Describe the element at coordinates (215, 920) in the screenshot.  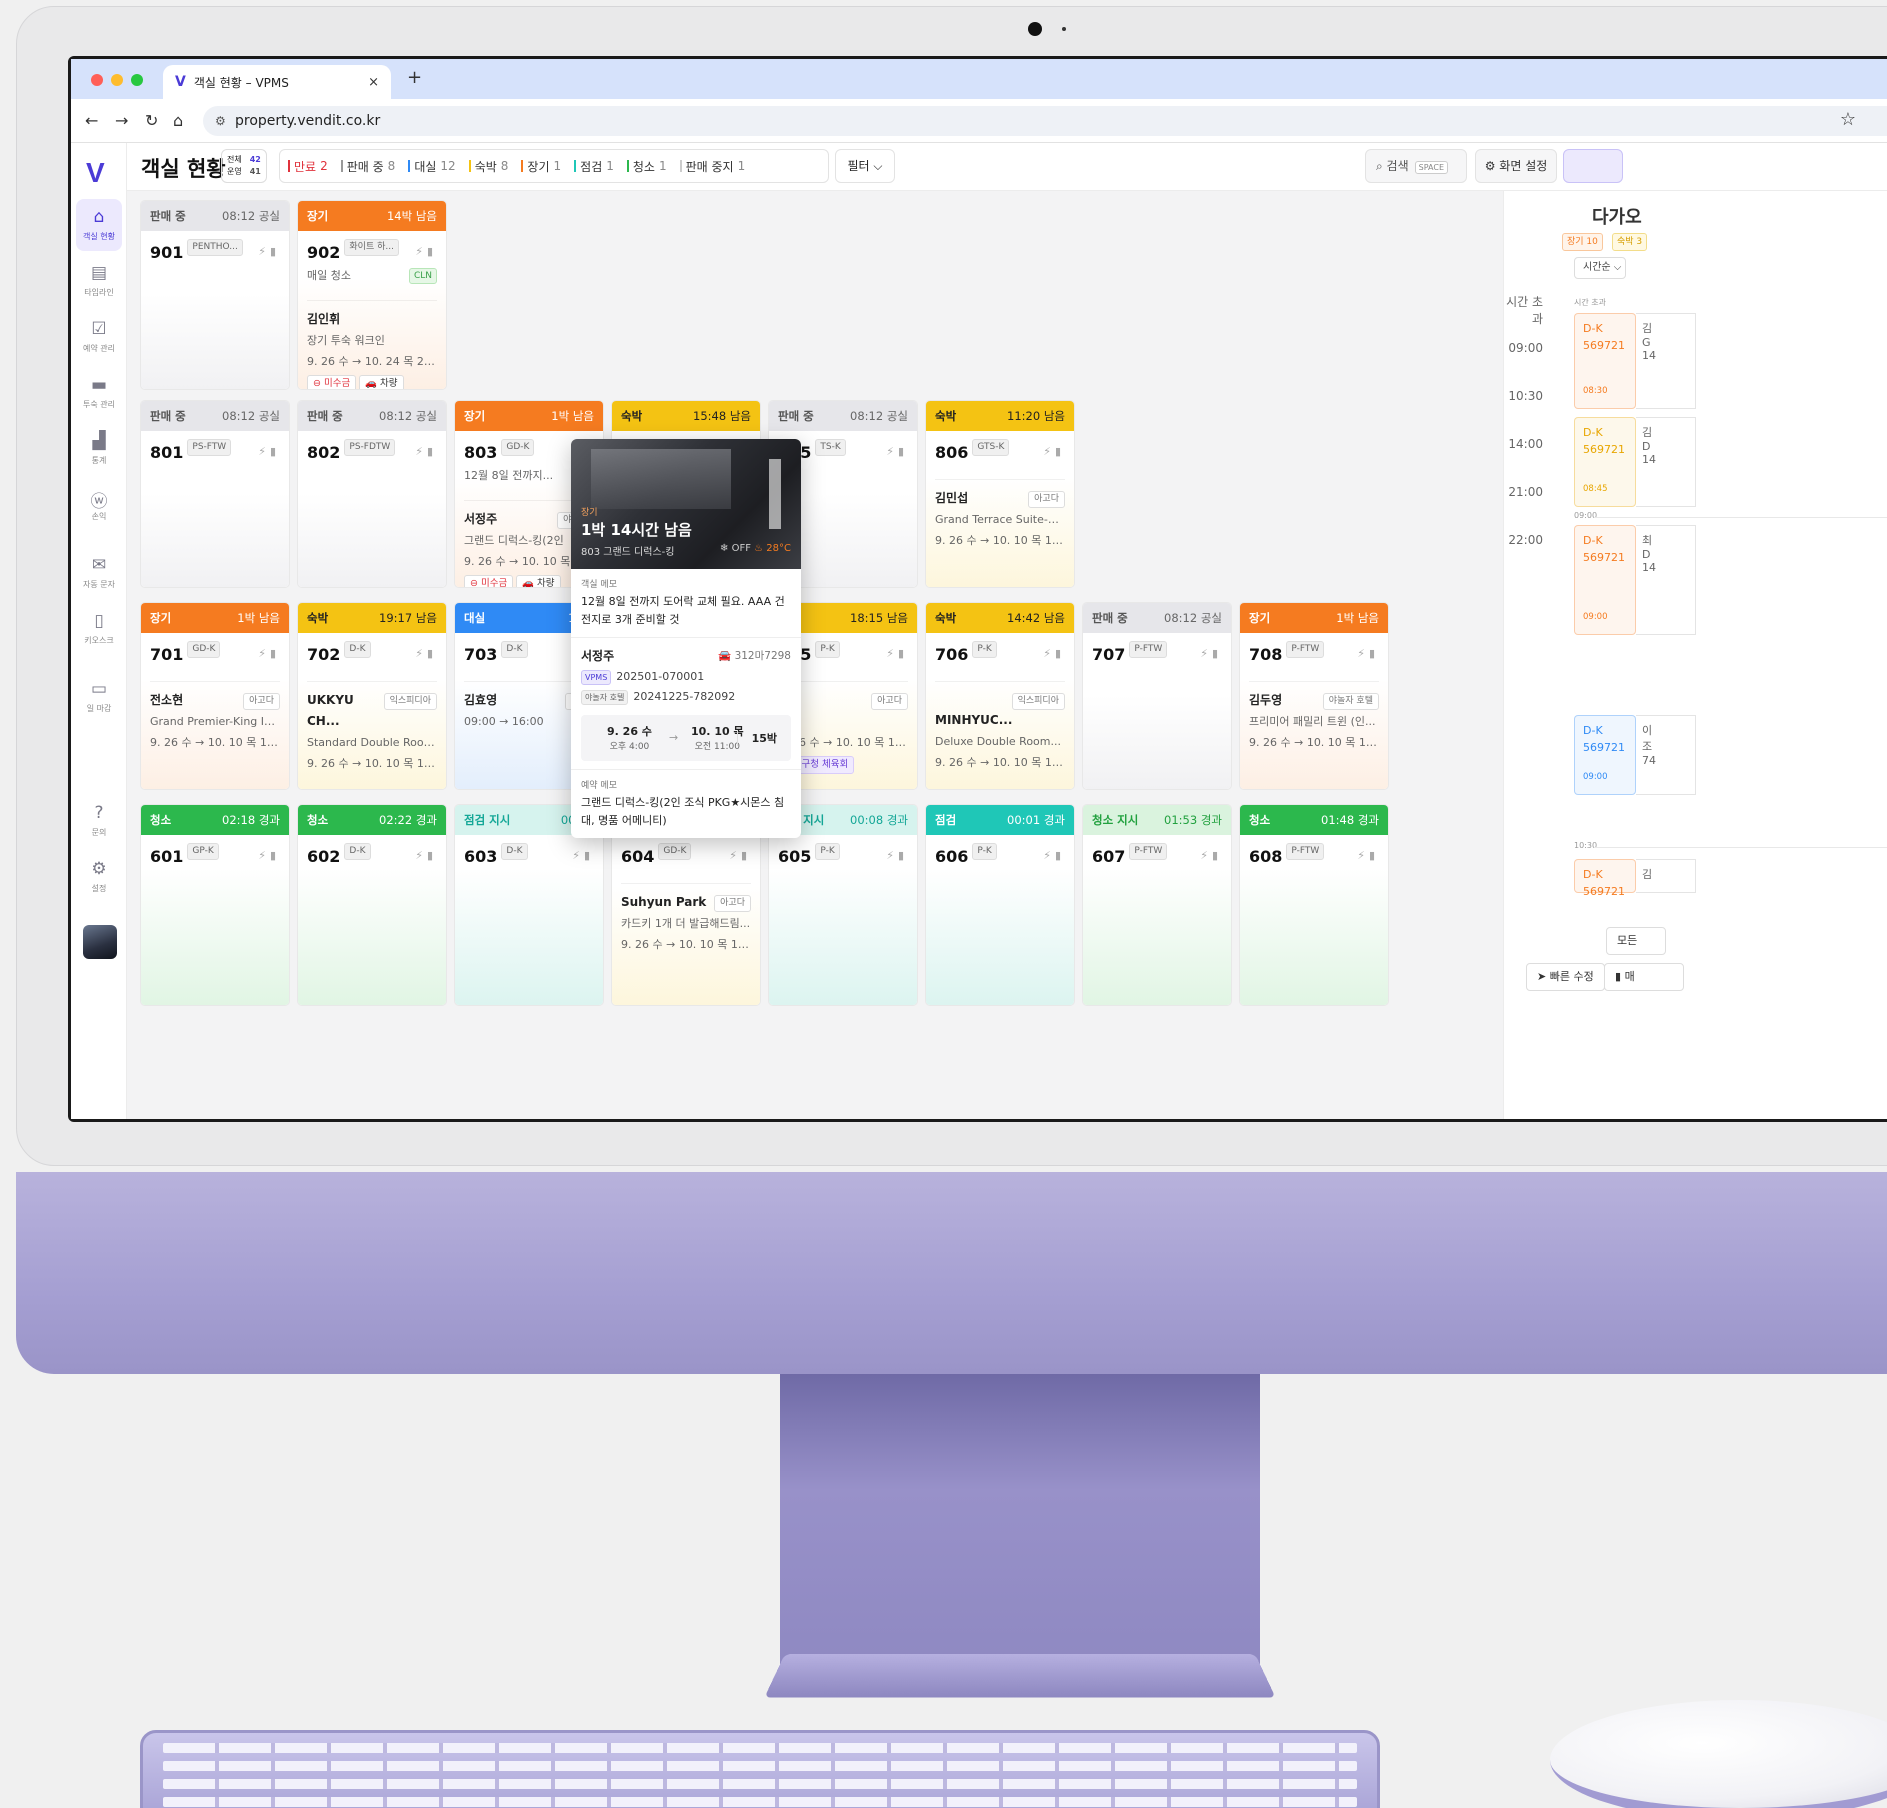
I see `room-body: 601 GP-K ⚡▮` at that location.